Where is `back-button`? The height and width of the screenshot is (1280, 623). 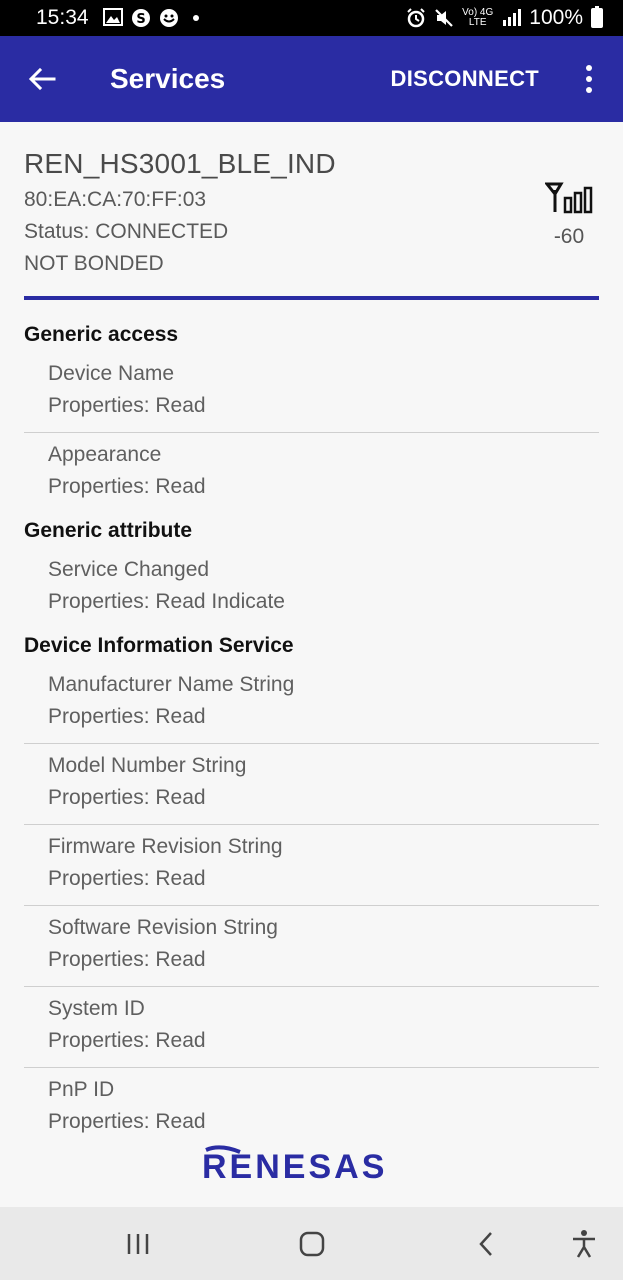 back-button is located at coordinates (42, 79).